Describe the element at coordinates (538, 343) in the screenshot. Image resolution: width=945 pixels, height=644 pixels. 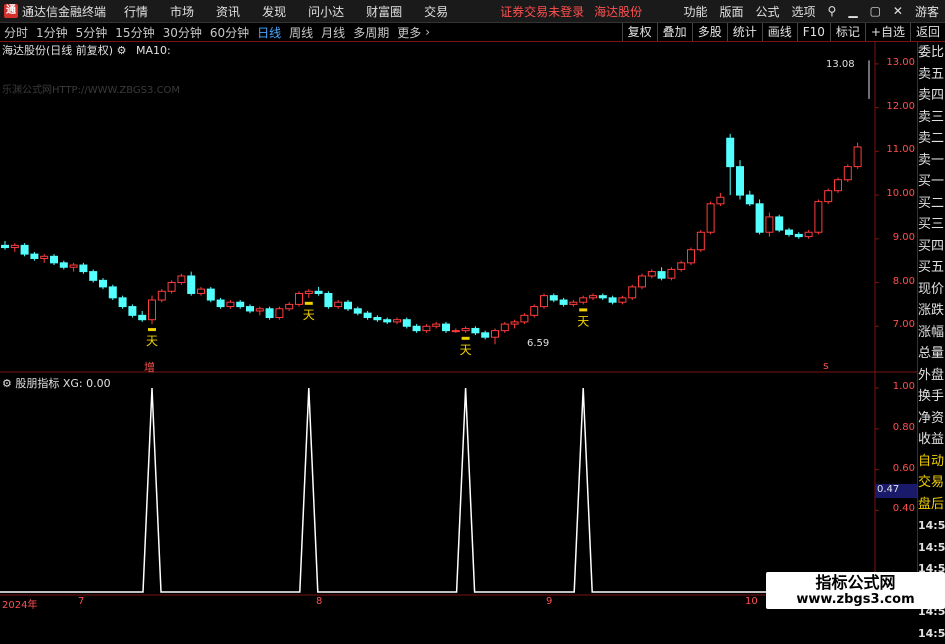
I see `low-price-label: 6.59` at that location.